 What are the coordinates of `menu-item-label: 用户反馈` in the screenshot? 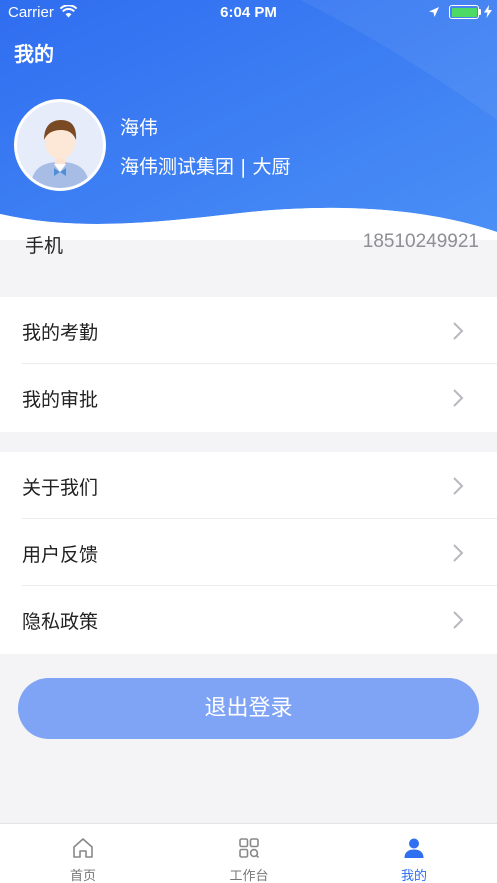 It's located at (60, 555).